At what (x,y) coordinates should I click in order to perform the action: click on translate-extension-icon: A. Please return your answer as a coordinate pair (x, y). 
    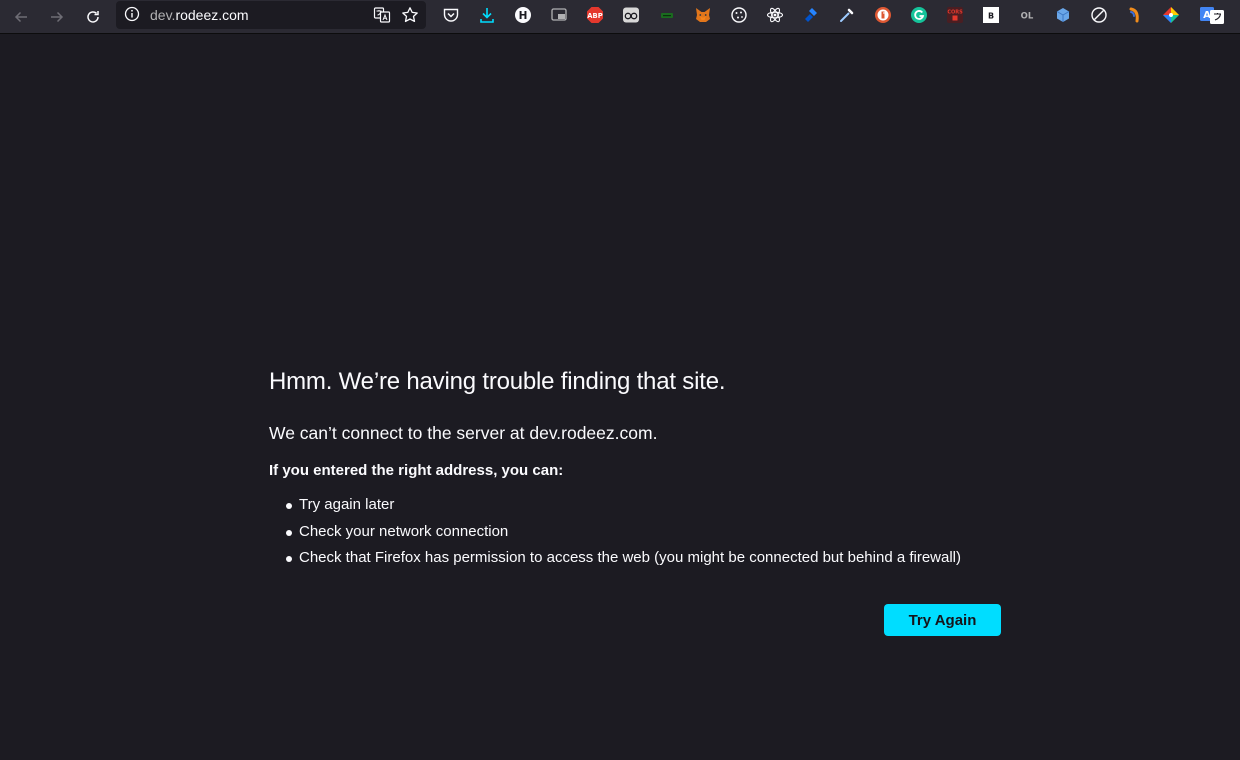
    Looking at the image, I should click on (1212, 15).